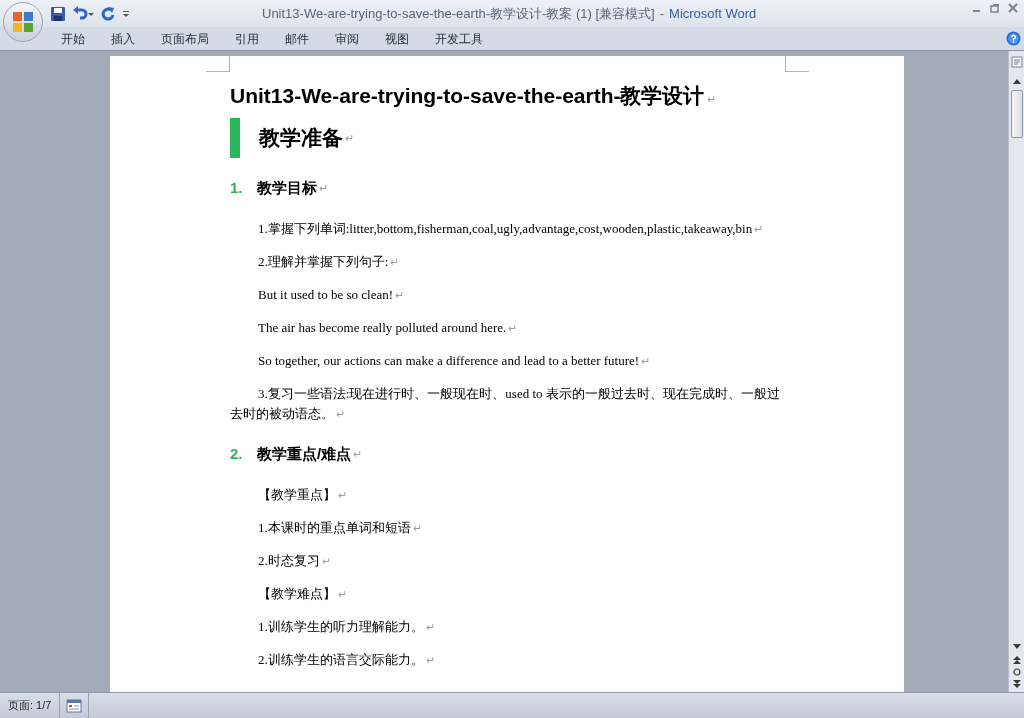 The image size is (1024, 718). Describe the element at coordinates (1016, 114) in the screenshot. I see `scroll-thumb` at that location.